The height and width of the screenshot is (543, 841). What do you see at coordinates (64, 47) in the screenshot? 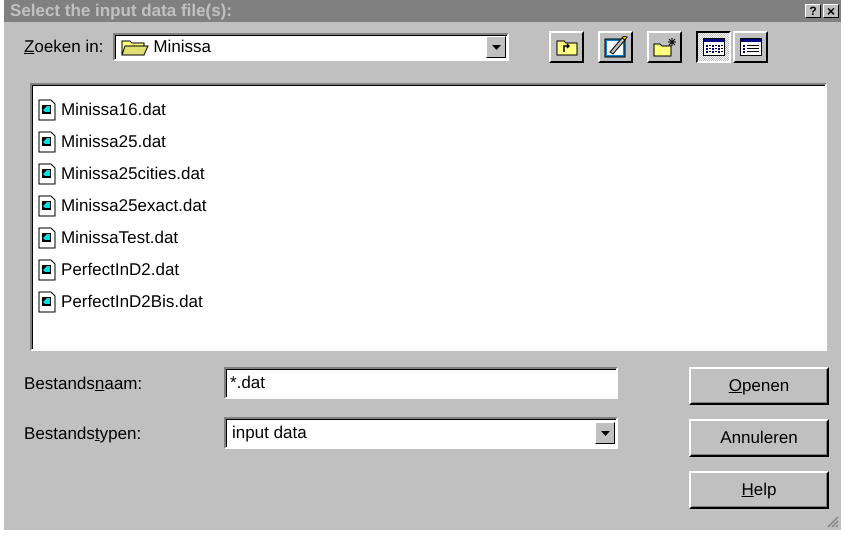
I see `look-in-label: Zoeken in:` at bounding box center [64, 47].